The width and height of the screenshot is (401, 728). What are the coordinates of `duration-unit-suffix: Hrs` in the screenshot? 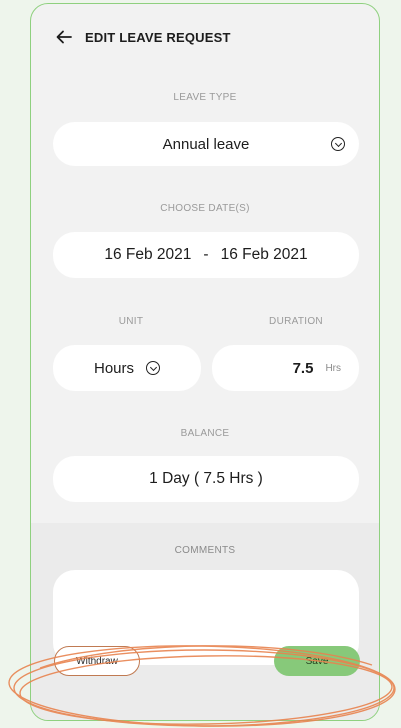 It's located at (333, 368).